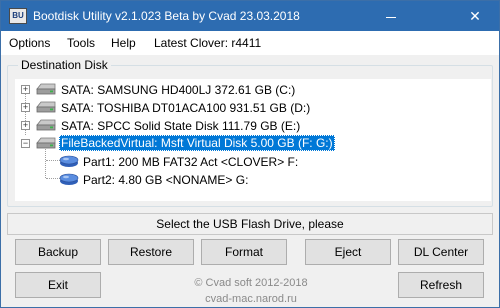 The height and width of the screenshot is (308, 500). I want to click on close-button: ✕, so click(475, 16).